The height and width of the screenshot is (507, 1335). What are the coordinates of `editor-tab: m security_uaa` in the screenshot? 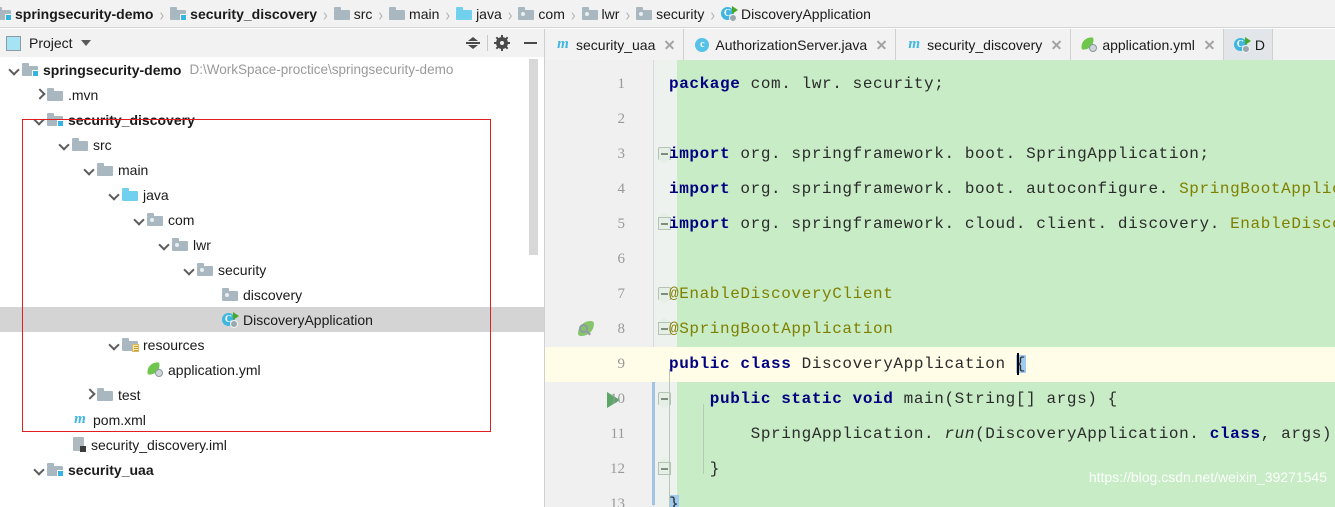 It's located at (615, 44).